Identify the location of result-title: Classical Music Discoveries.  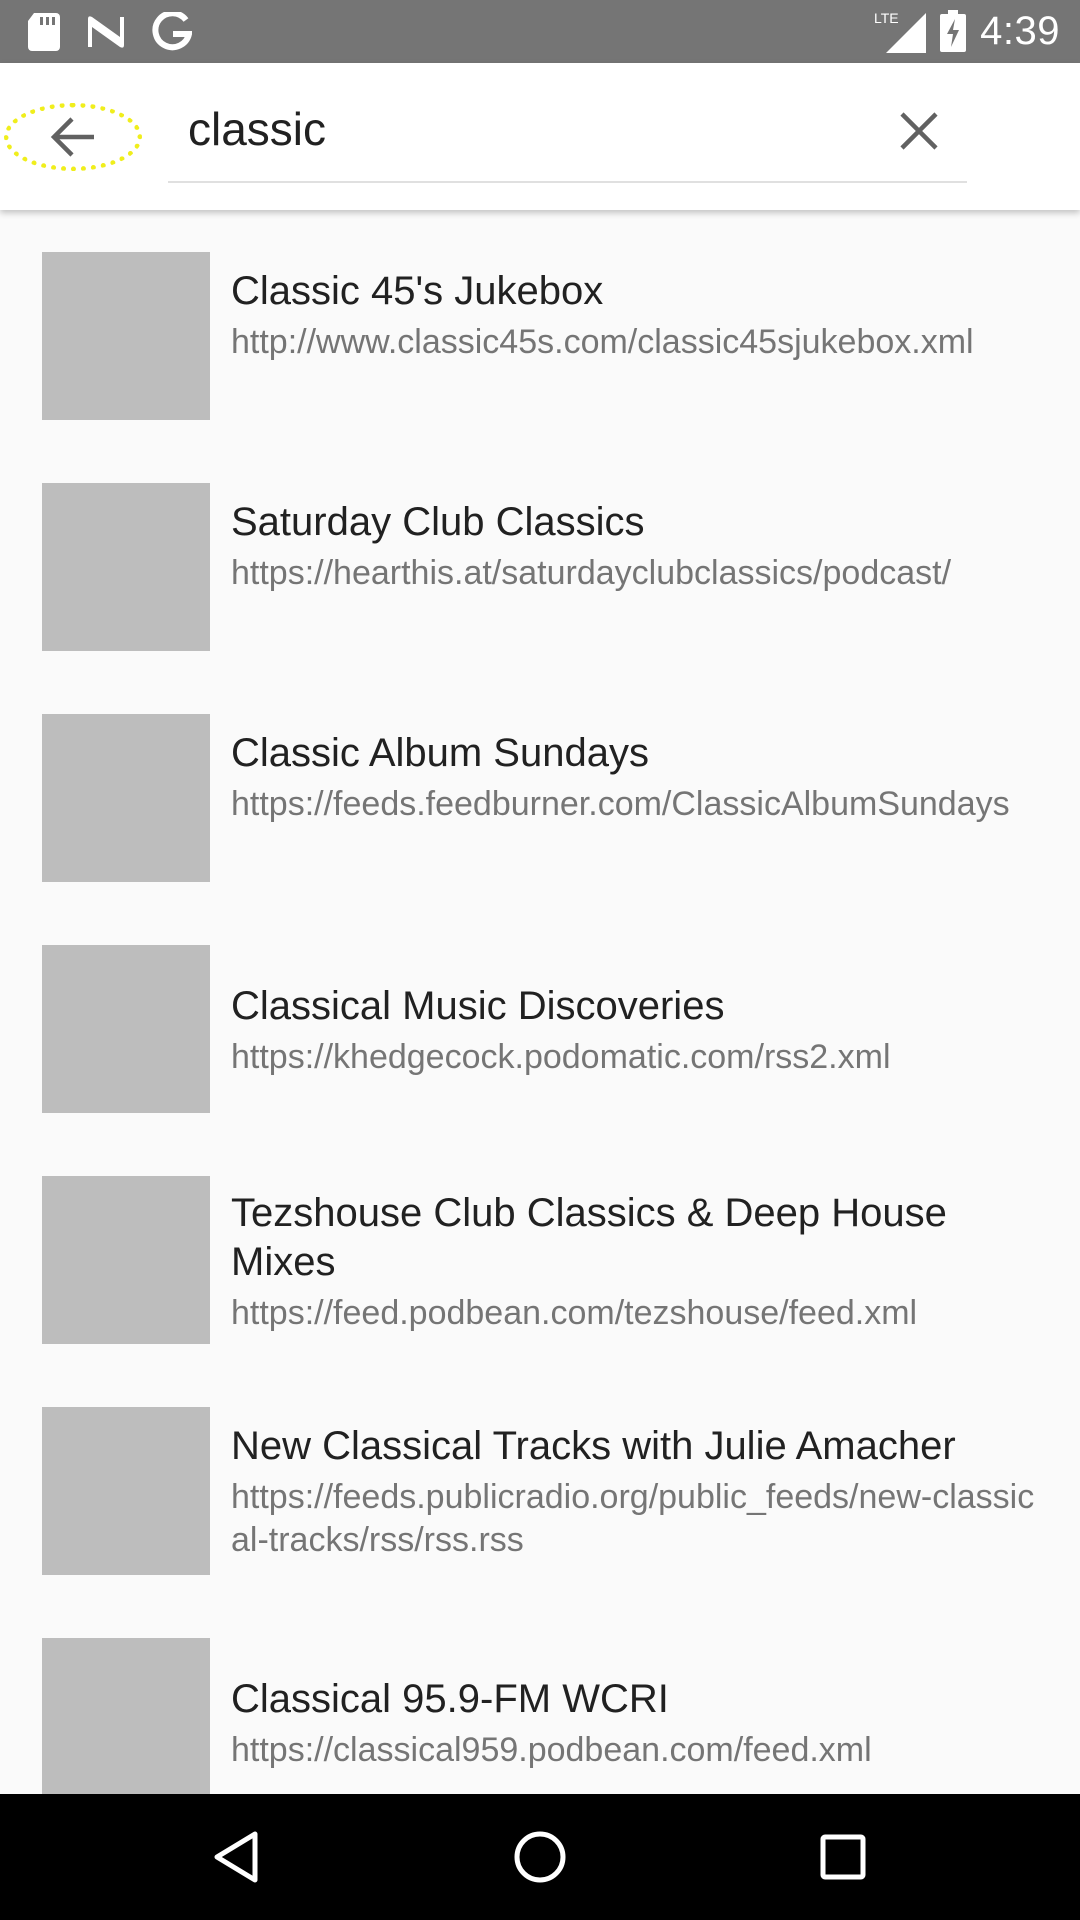
(478, 1006).